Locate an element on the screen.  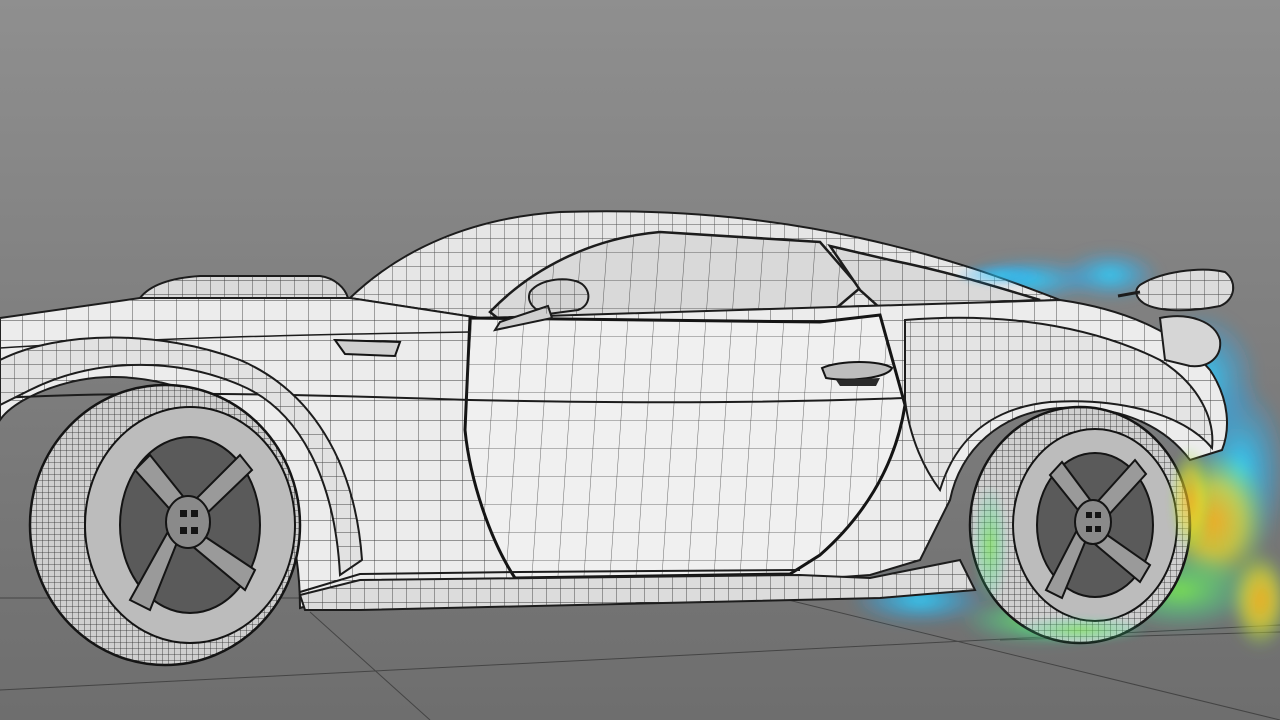
front-wheel is located at coordinates (165, 525).